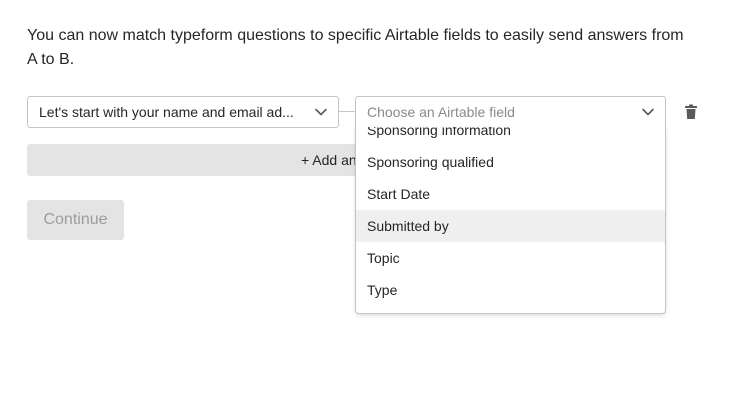 The image size is (734, 400). What do you see at coordinates (510, 258) in the screenshot?
I see `dropdown-option: Topic` at bounding box center [510, 258].